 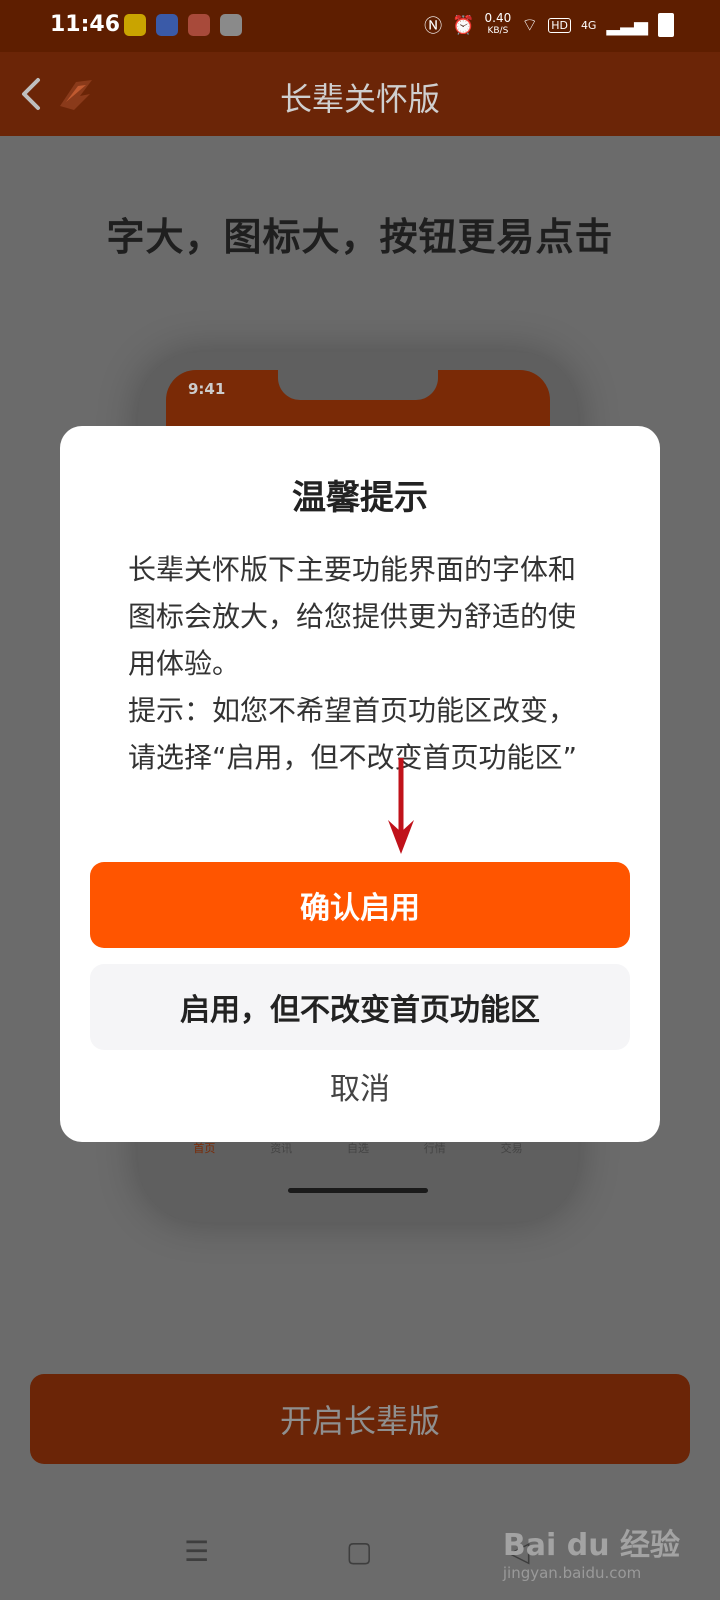 What do you see at coordinates (183, 25) in the screenshot?
I see `notification-icons` at bounding box center [183, 25].